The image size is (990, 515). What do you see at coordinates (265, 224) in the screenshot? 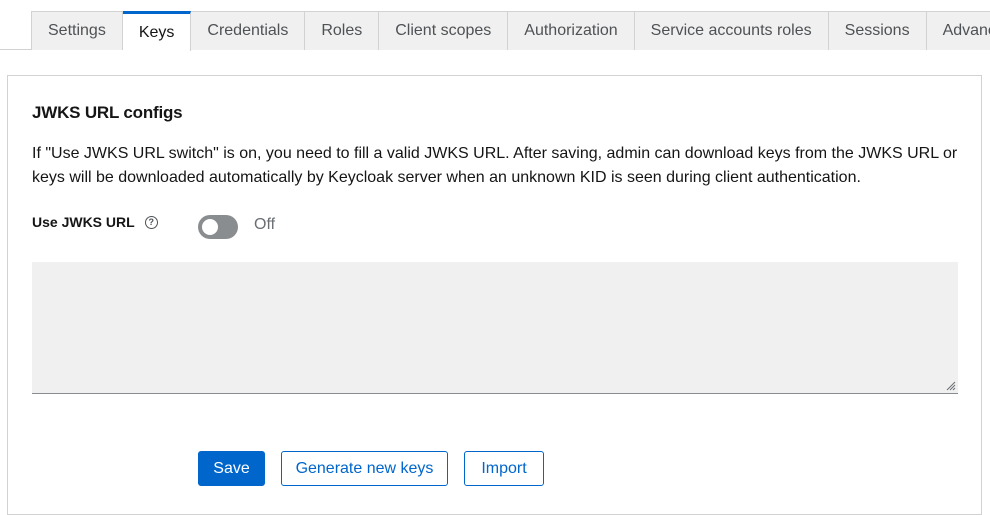
I see `switch-state-label: Off` at bounding box center [265, 224].